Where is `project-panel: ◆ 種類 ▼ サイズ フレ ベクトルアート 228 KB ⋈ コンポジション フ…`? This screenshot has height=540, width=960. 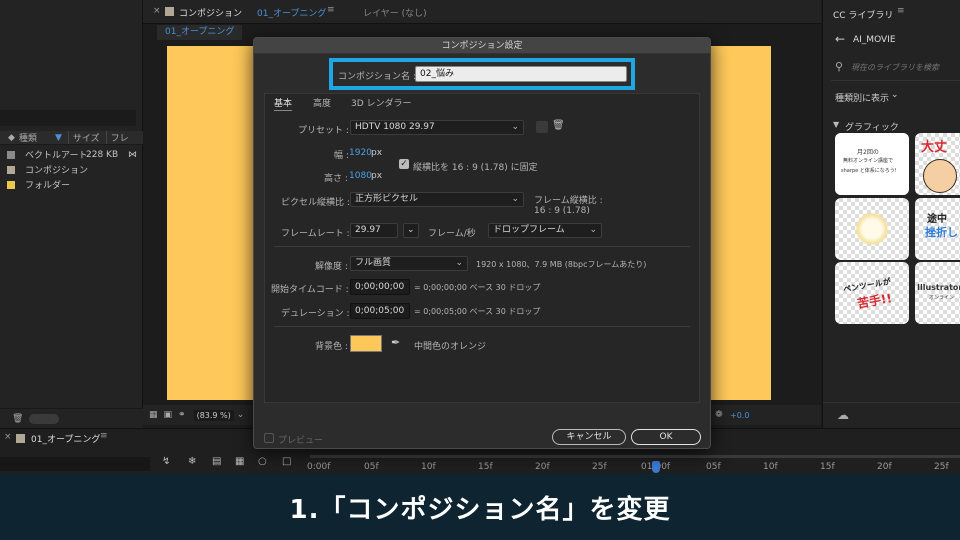
project-panel: ◆ 種類 ▼ サイズ フレ ベクトルアート 228 KB ⋈ コンポジション フ… is located at coordinates (71, 214).